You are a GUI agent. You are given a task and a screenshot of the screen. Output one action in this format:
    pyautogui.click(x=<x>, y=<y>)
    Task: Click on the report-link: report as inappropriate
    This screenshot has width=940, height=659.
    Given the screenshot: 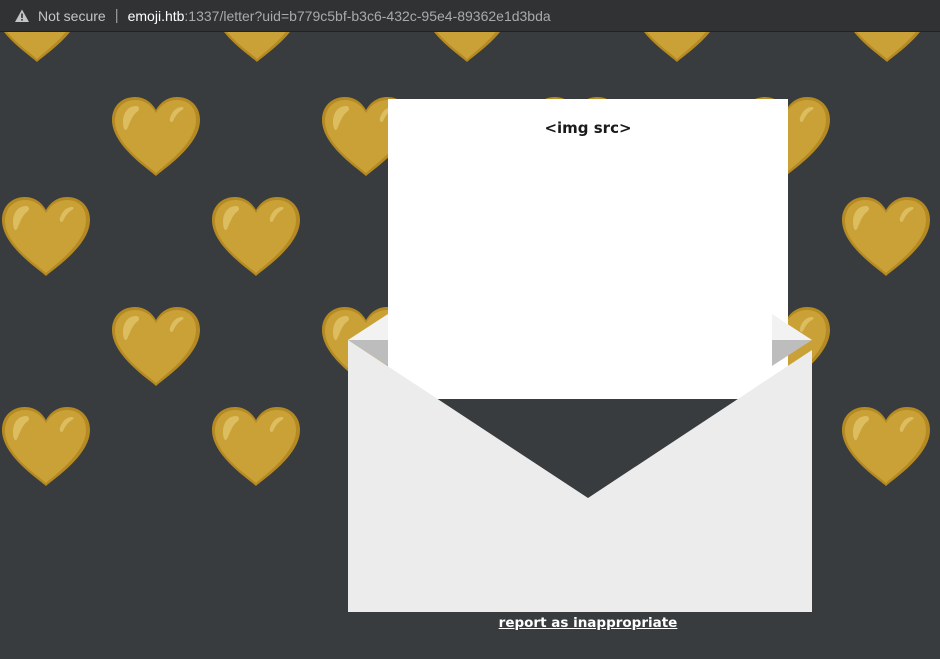 What is the action you would take?
    pyautogui.click(x=470, y=623)
    